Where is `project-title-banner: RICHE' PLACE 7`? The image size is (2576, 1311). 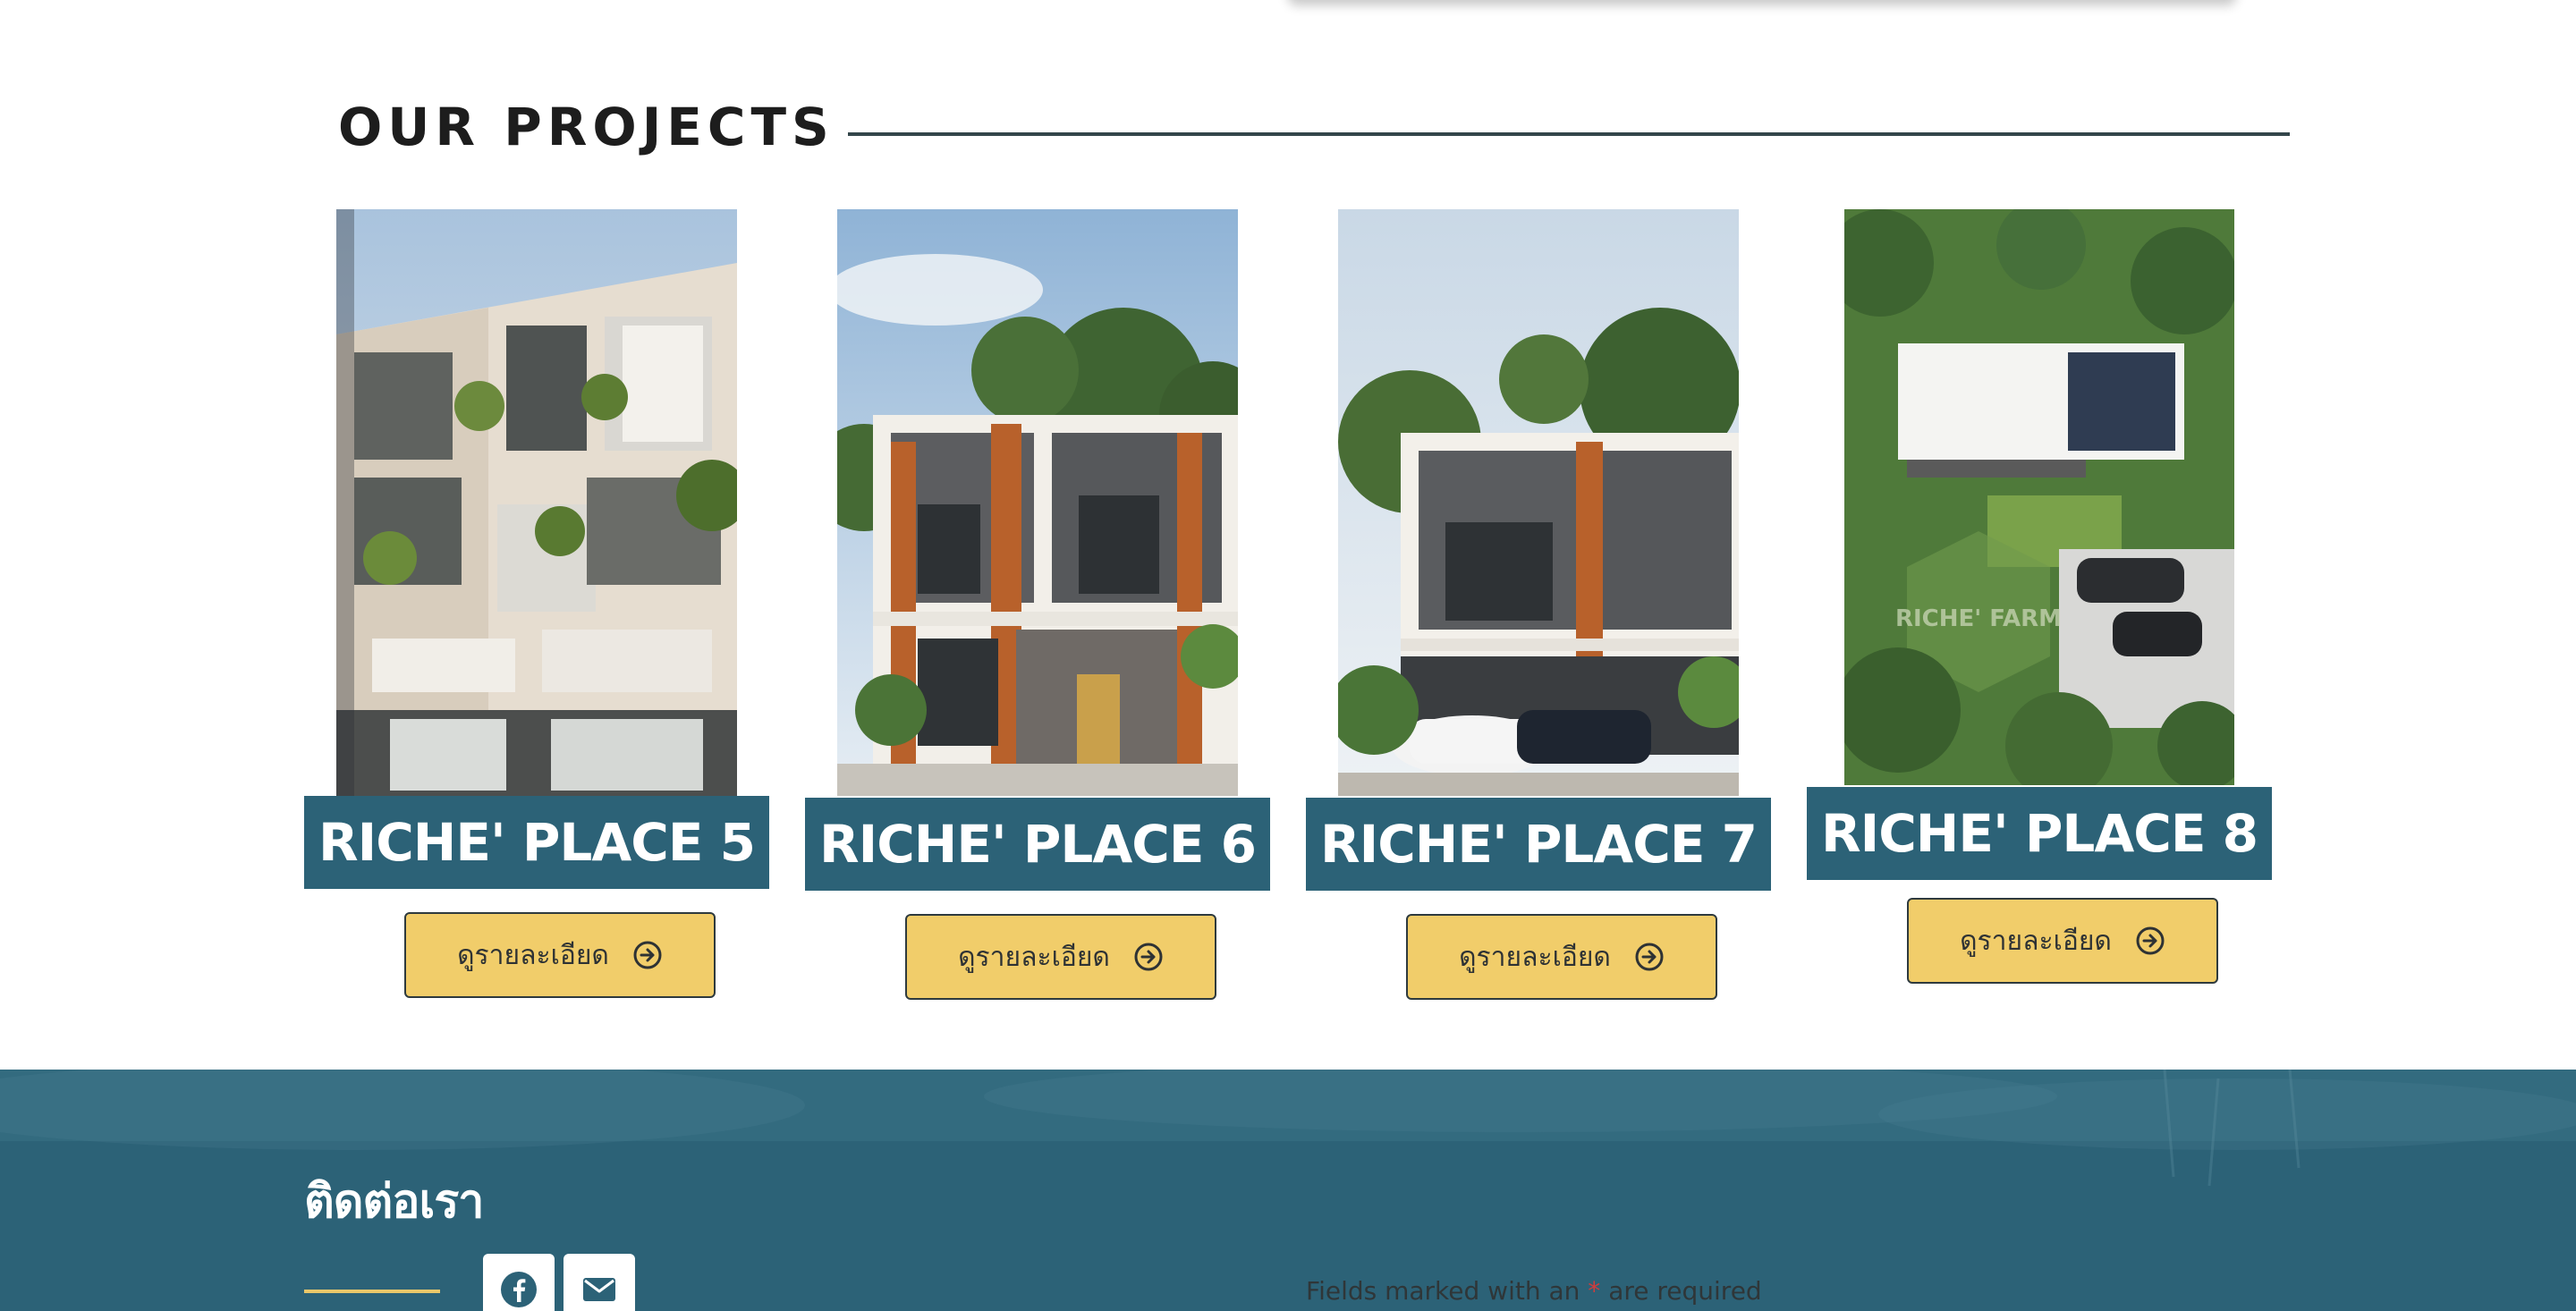 project-title-banner: RICHE' PLACE 7 is located at coordinates (1538, 844).